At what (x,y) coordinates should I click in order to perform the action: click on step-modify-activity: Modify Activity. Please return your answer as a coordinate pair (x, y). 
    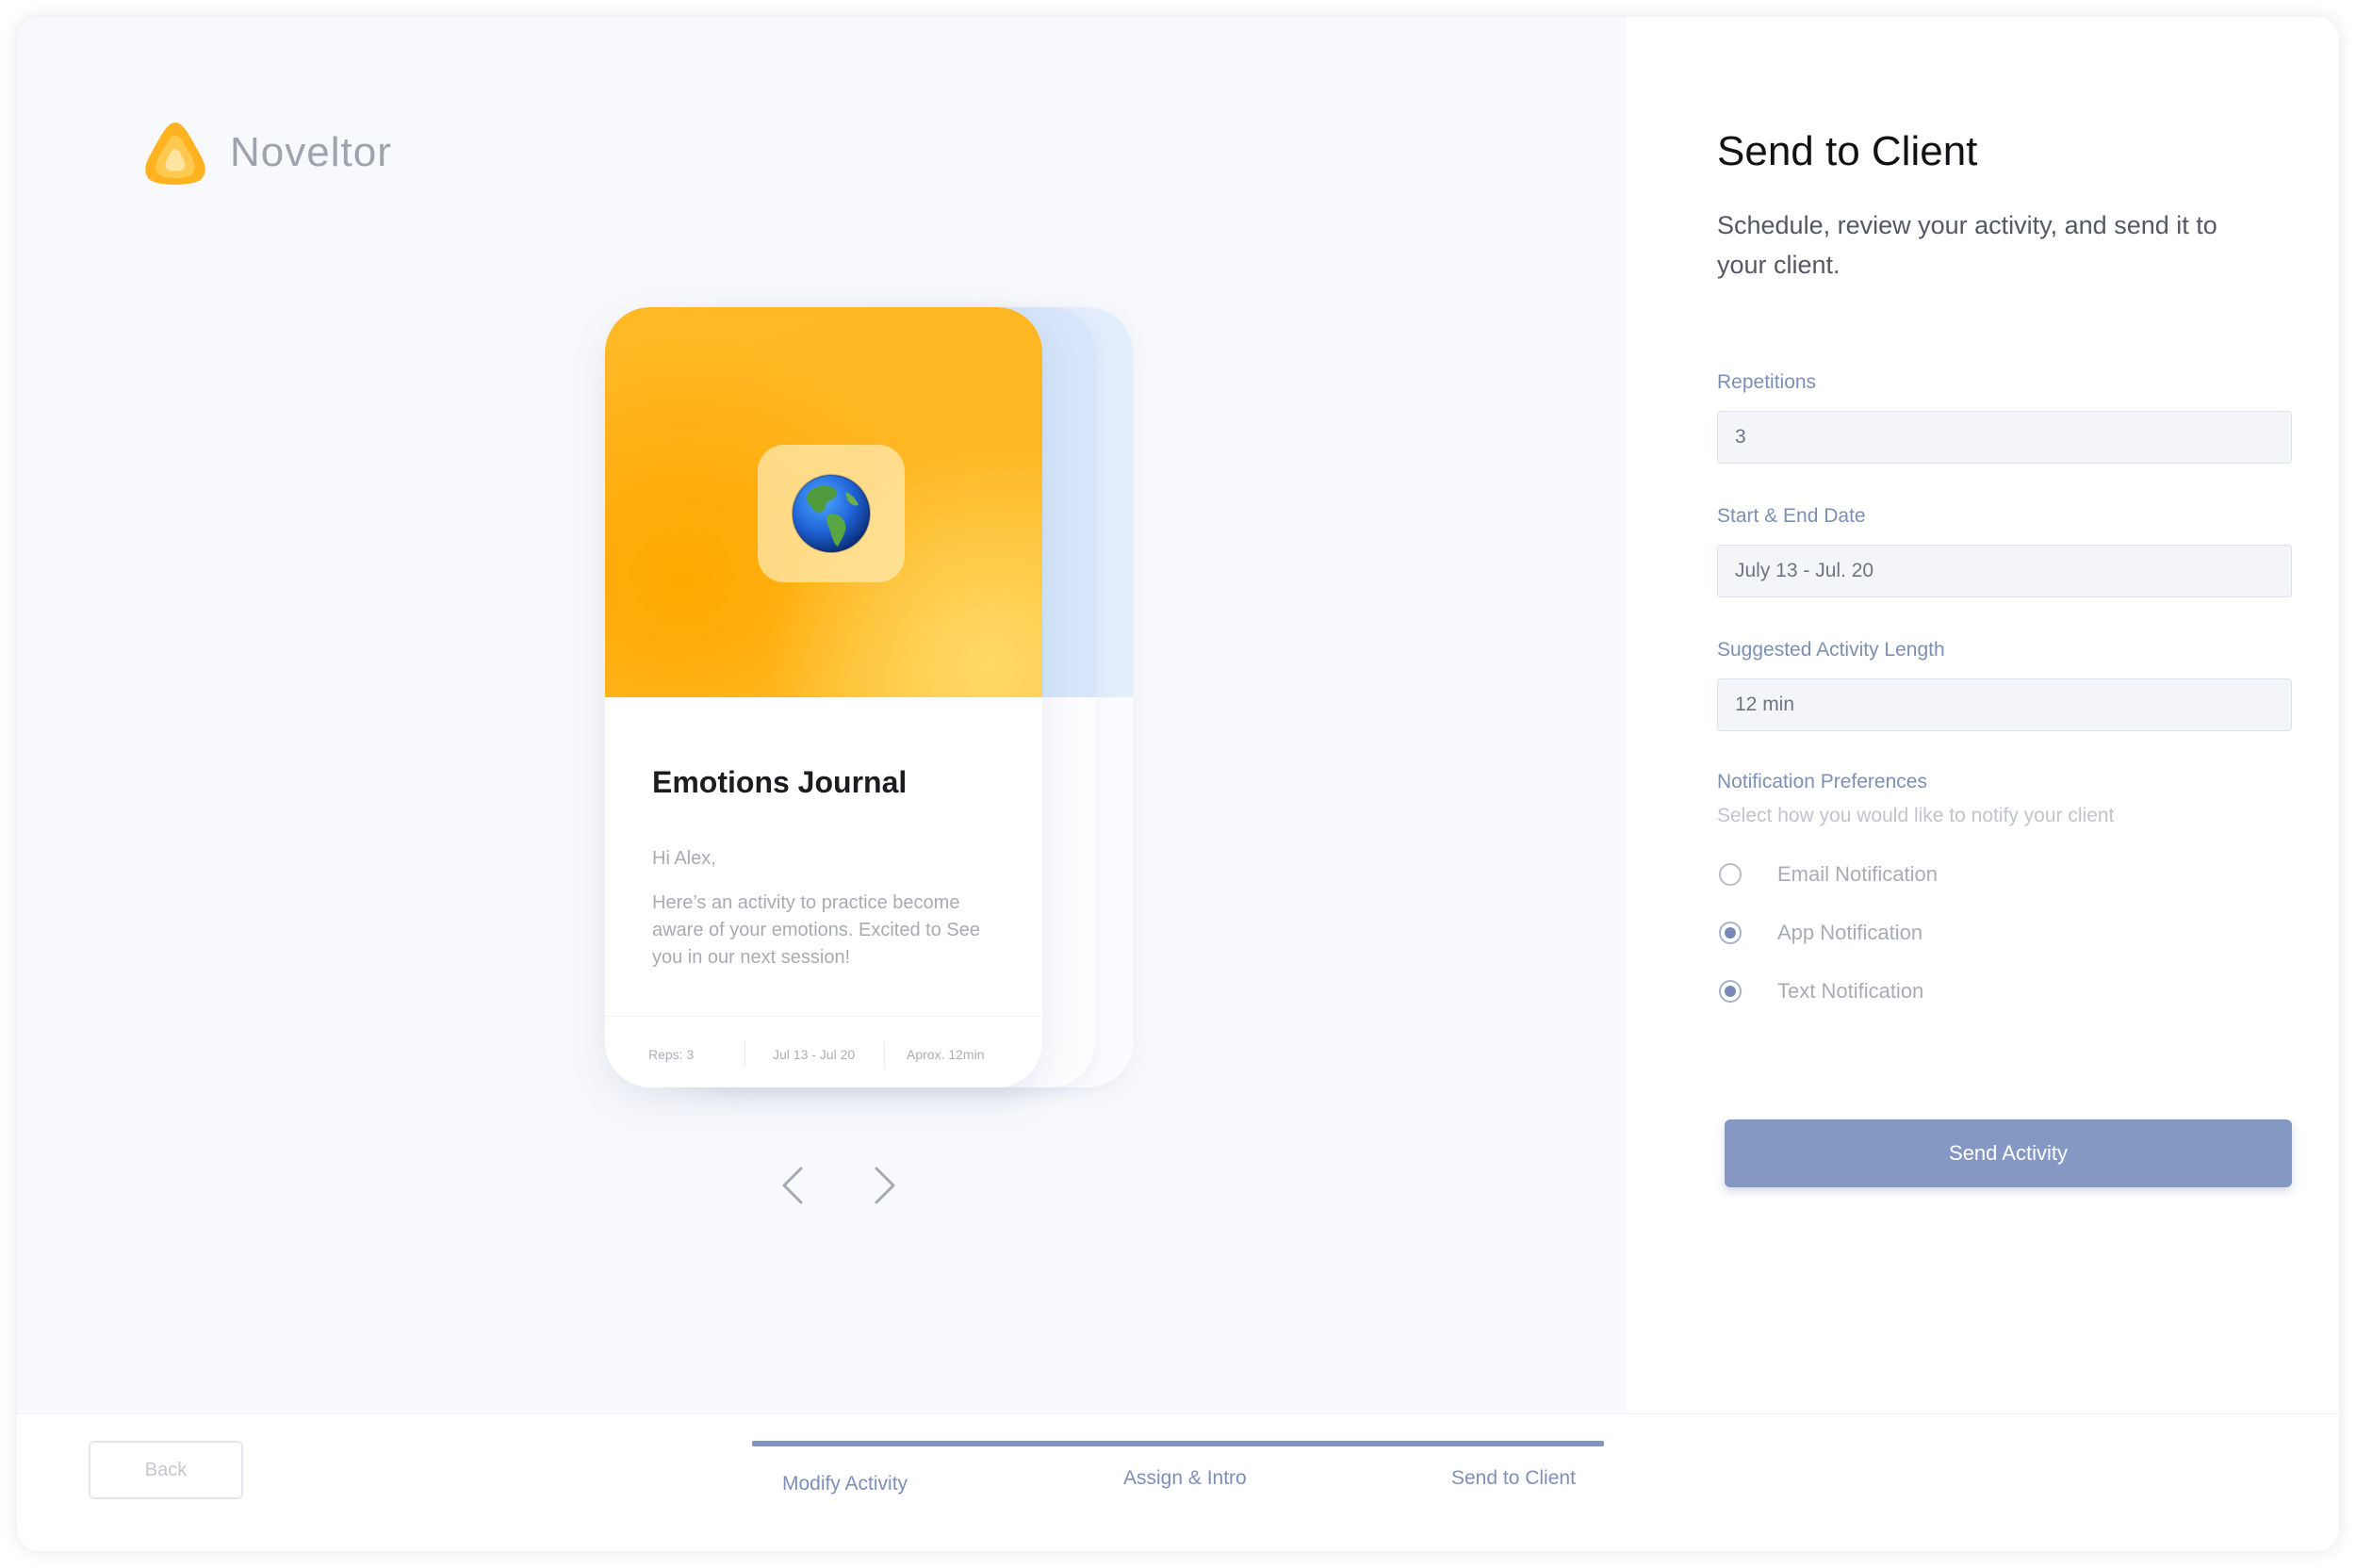
    Looking at the image, I should click on (845, 1484).